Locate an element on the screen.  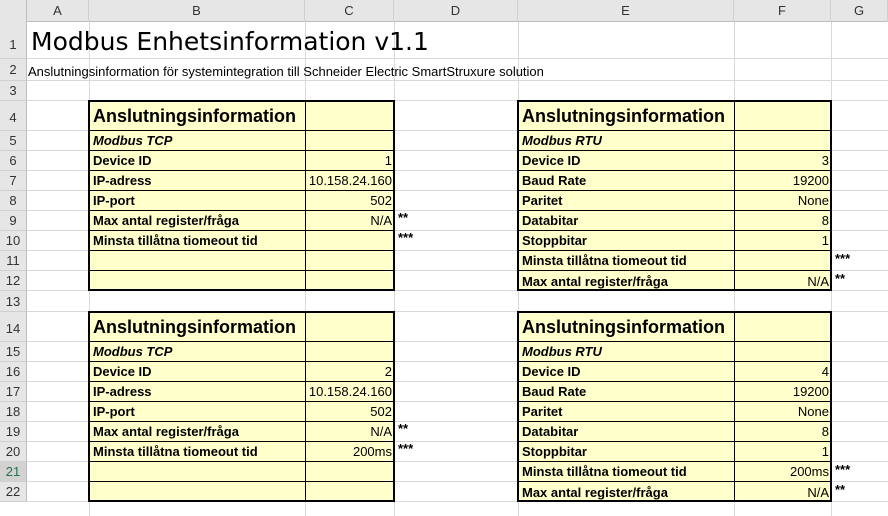
row-header-8: 8 is located at coordinates (13, 201).